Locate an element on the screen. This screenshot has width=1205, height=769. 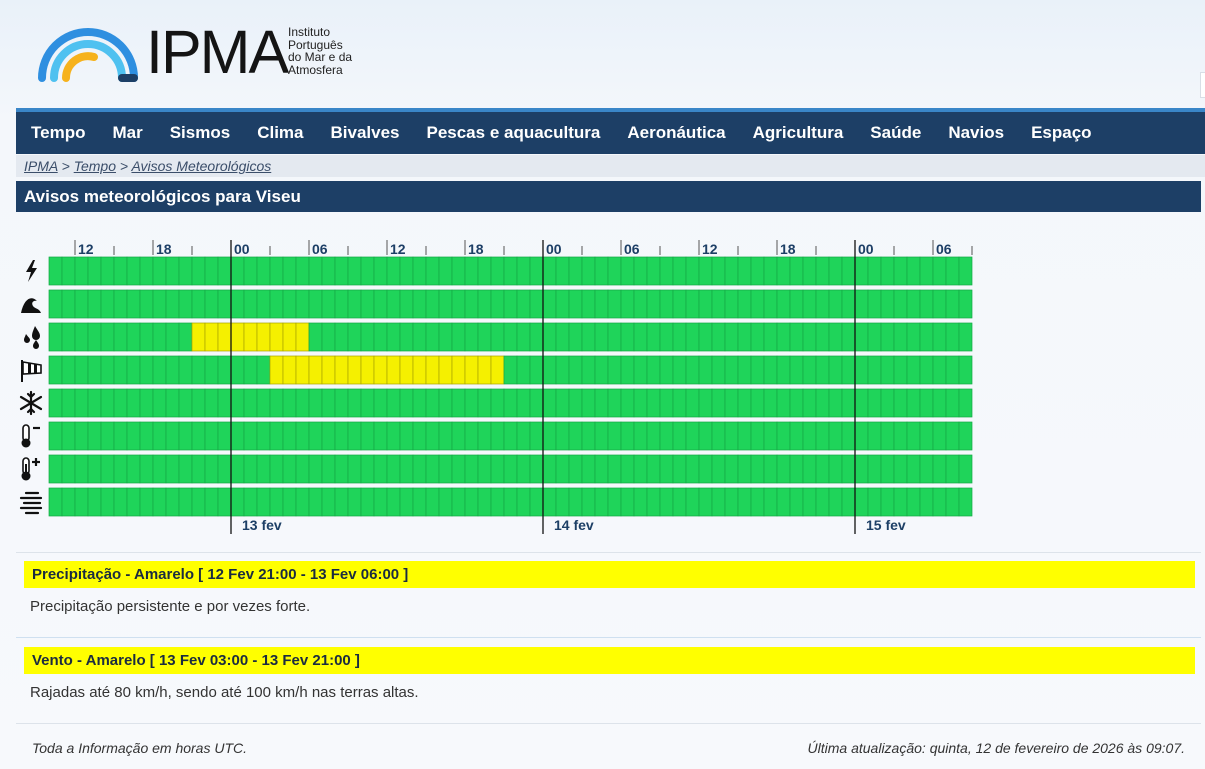
nav-item-saude: Saúde is located at coordinates (895, 133).